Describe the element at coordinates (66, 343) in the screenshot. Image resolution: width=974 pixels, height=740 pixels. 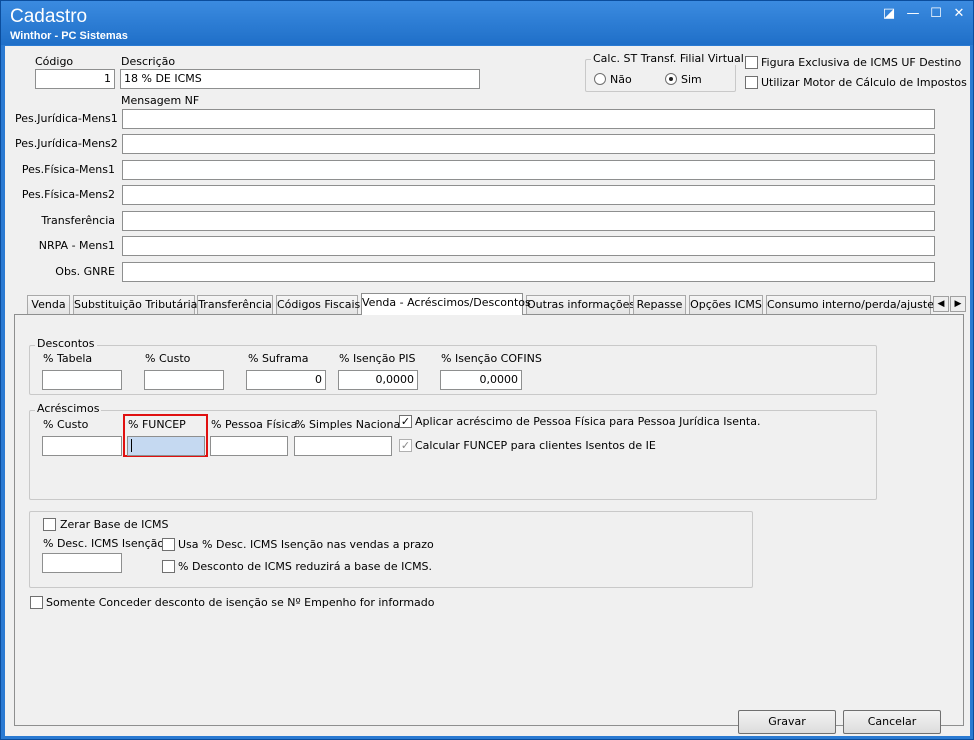
I see `descontos-title: Descontos` at that location.